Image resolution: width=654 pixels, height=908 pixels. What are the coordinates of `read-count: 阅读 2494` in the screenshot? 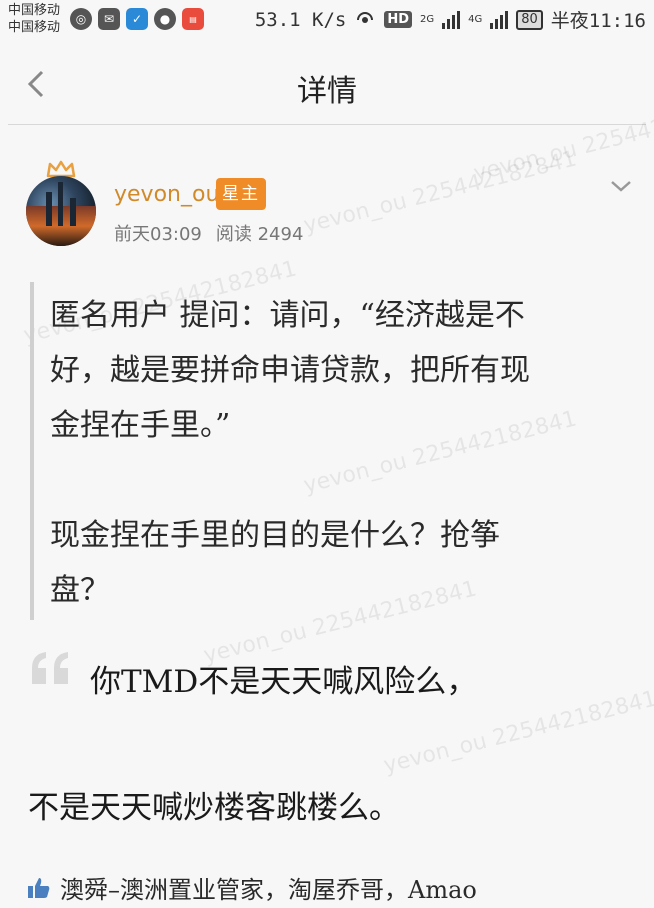 It's located at (259, 234).